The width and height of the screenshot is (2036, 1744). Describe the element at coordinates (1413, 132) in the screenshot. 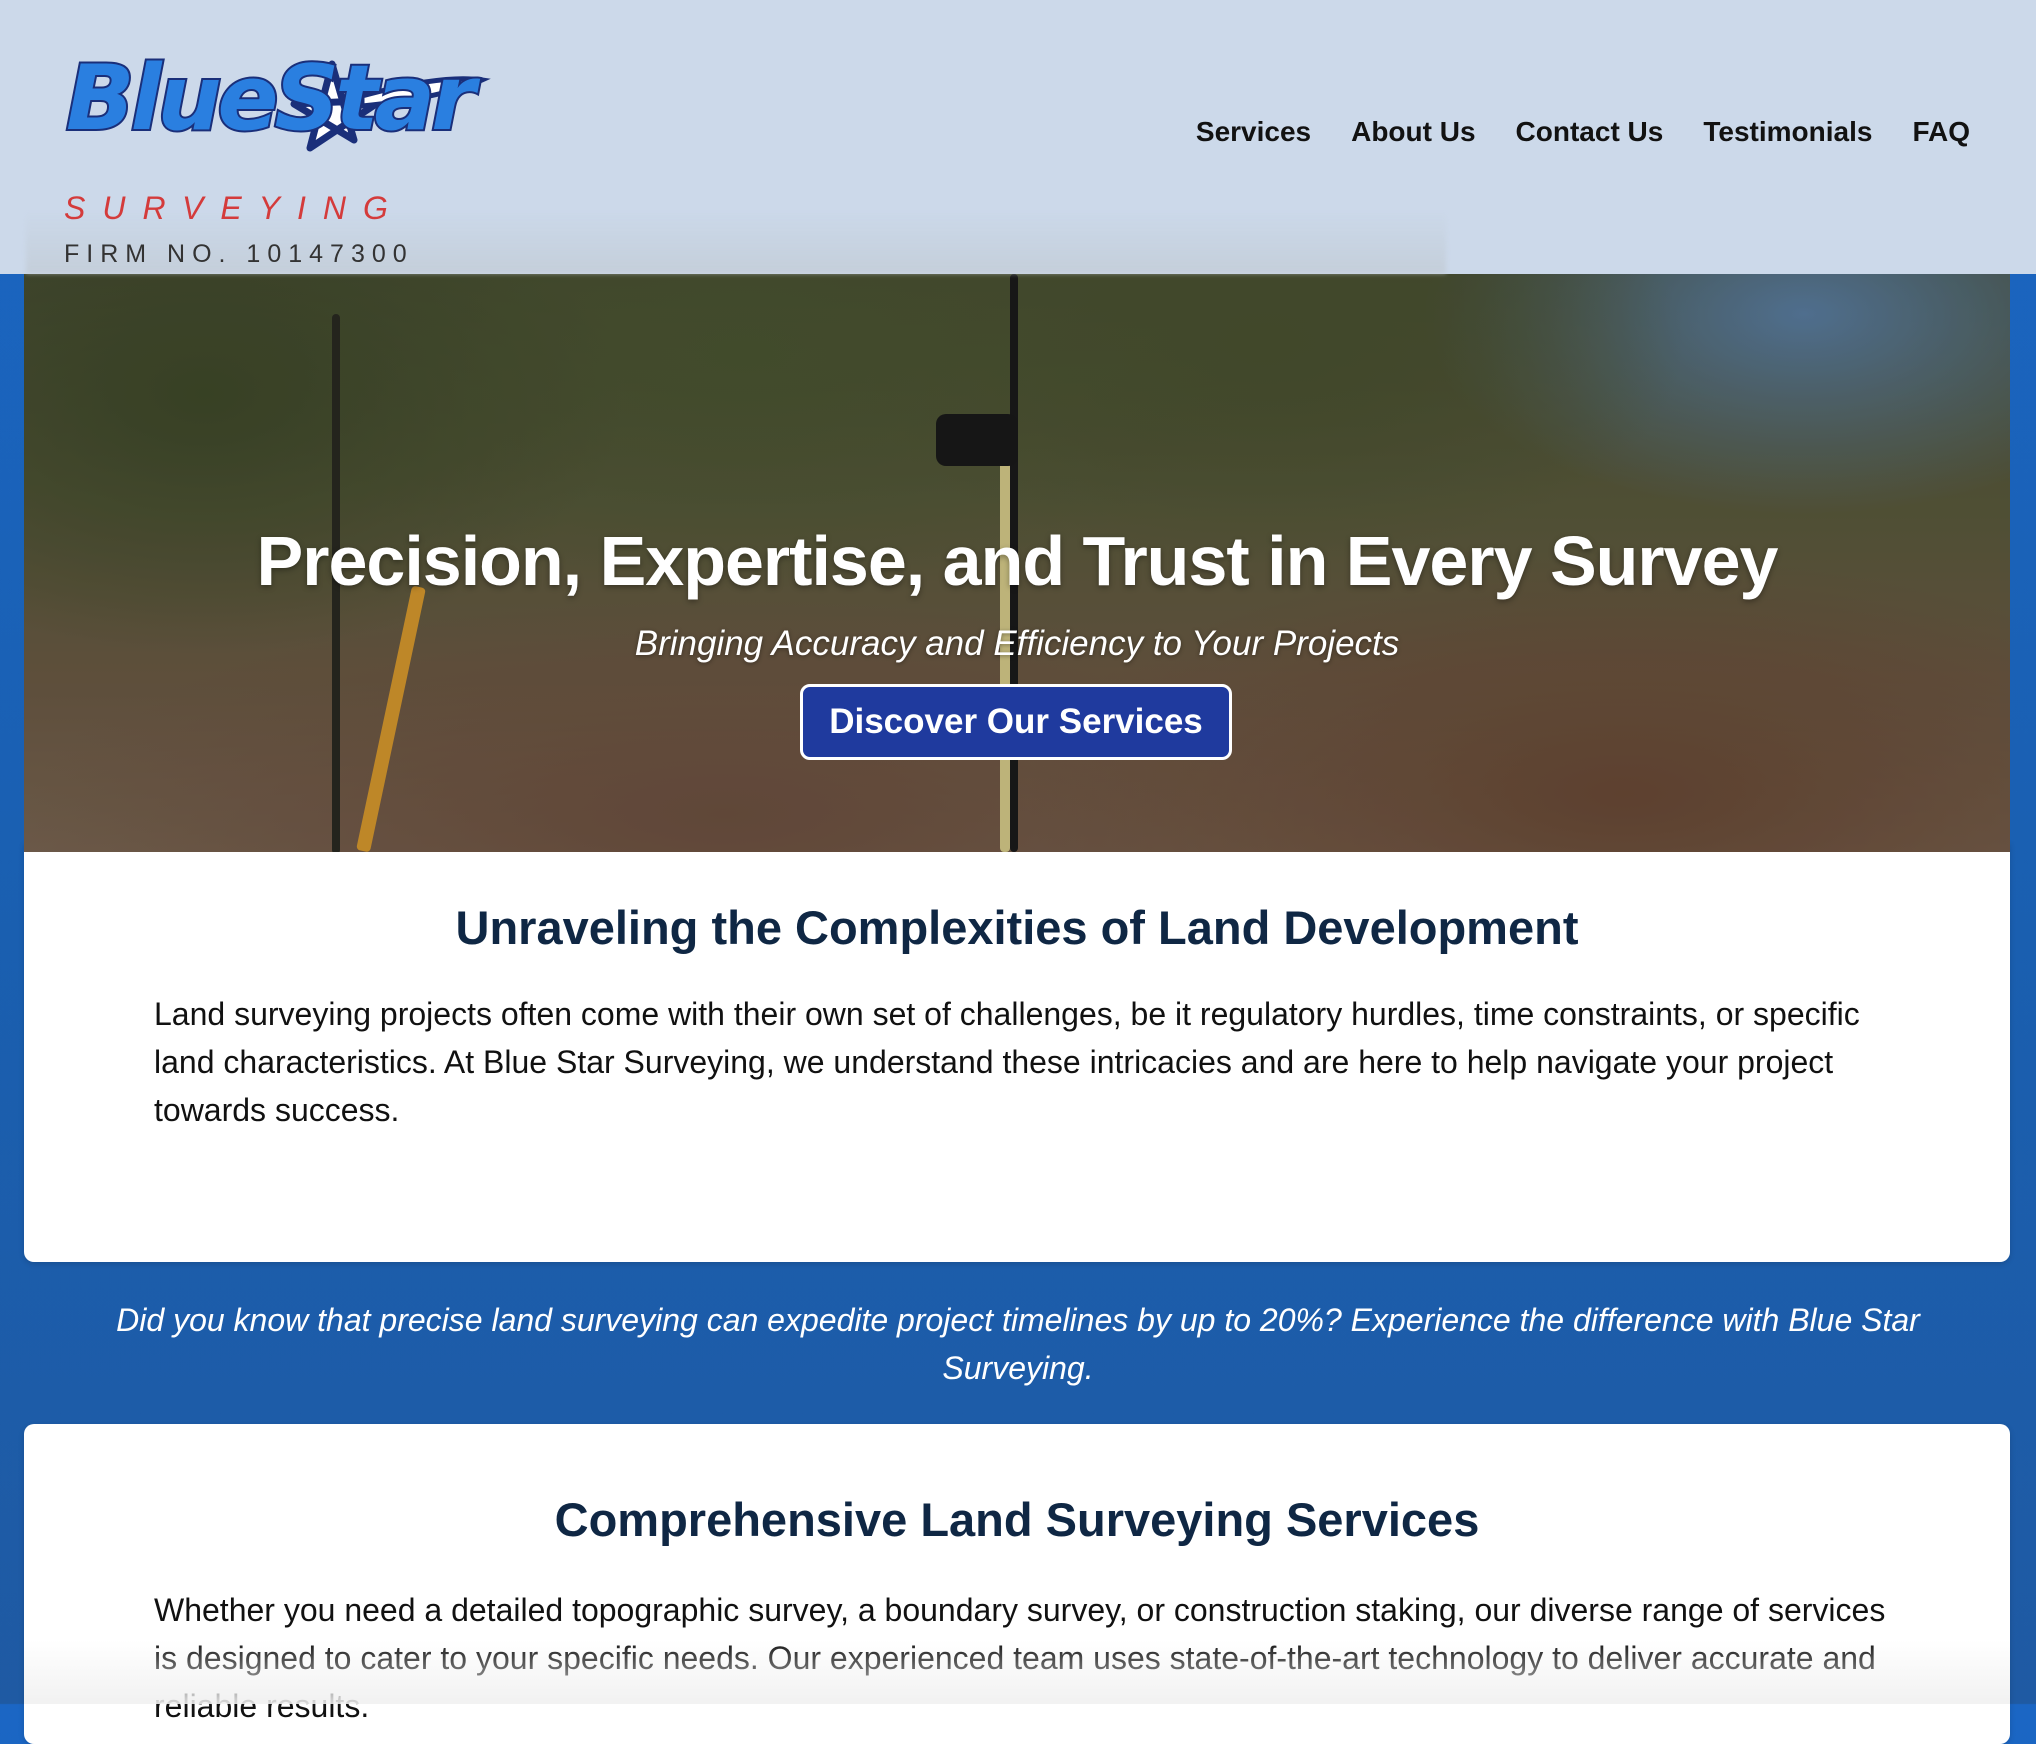

I see `nav-item-about-us: About Us` at that location.